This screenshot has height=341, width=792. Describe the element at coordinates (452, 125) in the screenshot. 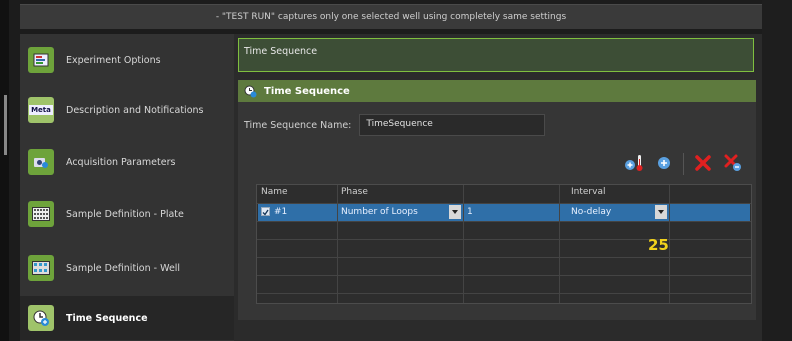

I see `sequence-name-input: TimeSequence` at that location.